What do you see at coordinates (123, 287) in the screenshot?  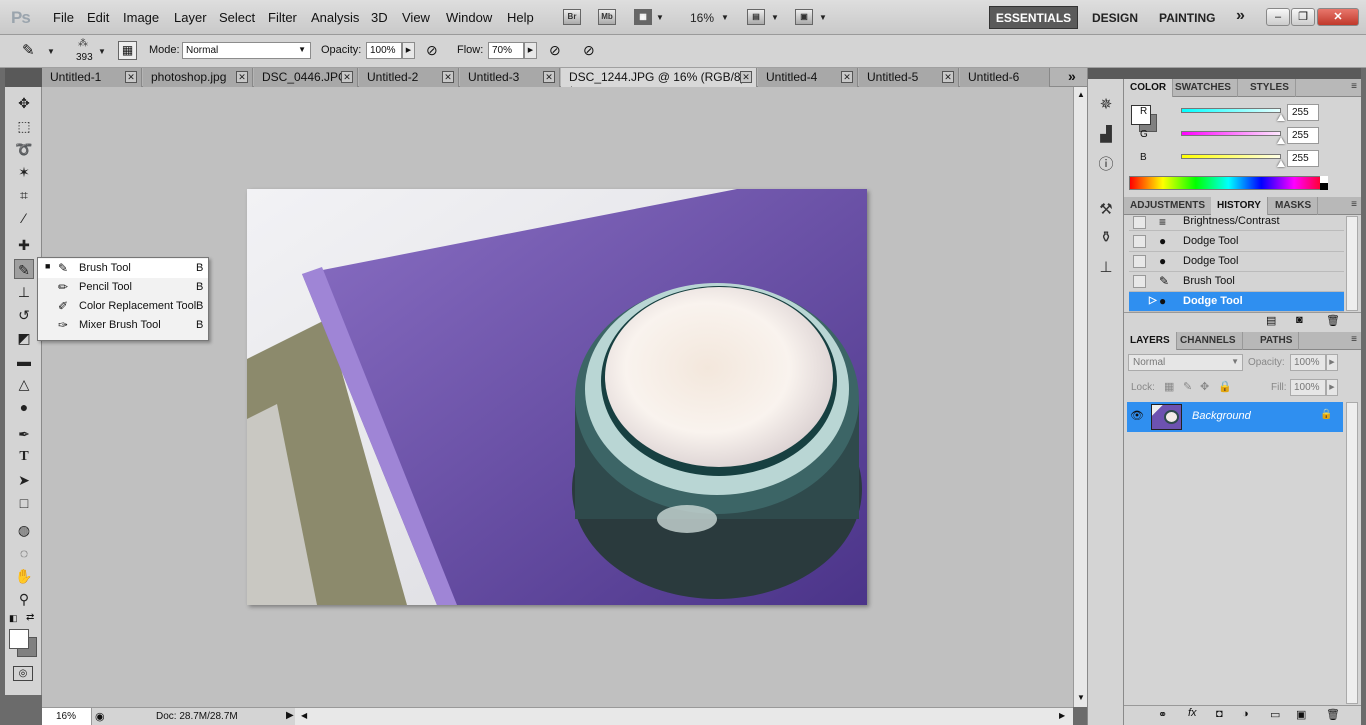 I see `flyout-item-pencil-tool: ✏ Pencil Tool B` at bounding box center [123, 287].